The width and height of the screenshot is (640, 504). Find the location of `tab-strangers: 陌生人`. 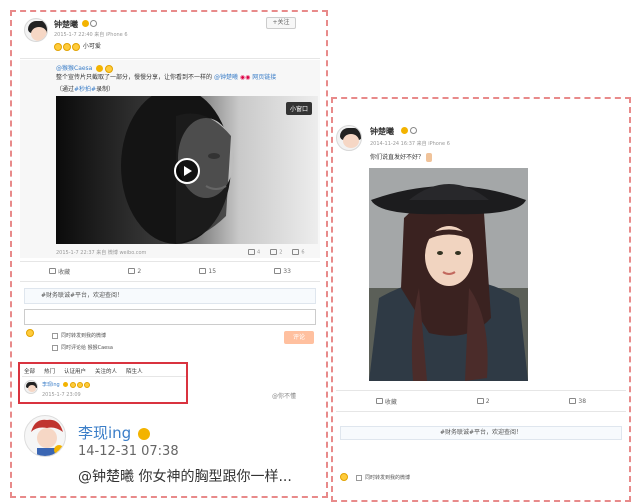

tab-strangers: 陌生人 is located at coordinates (134, 371).